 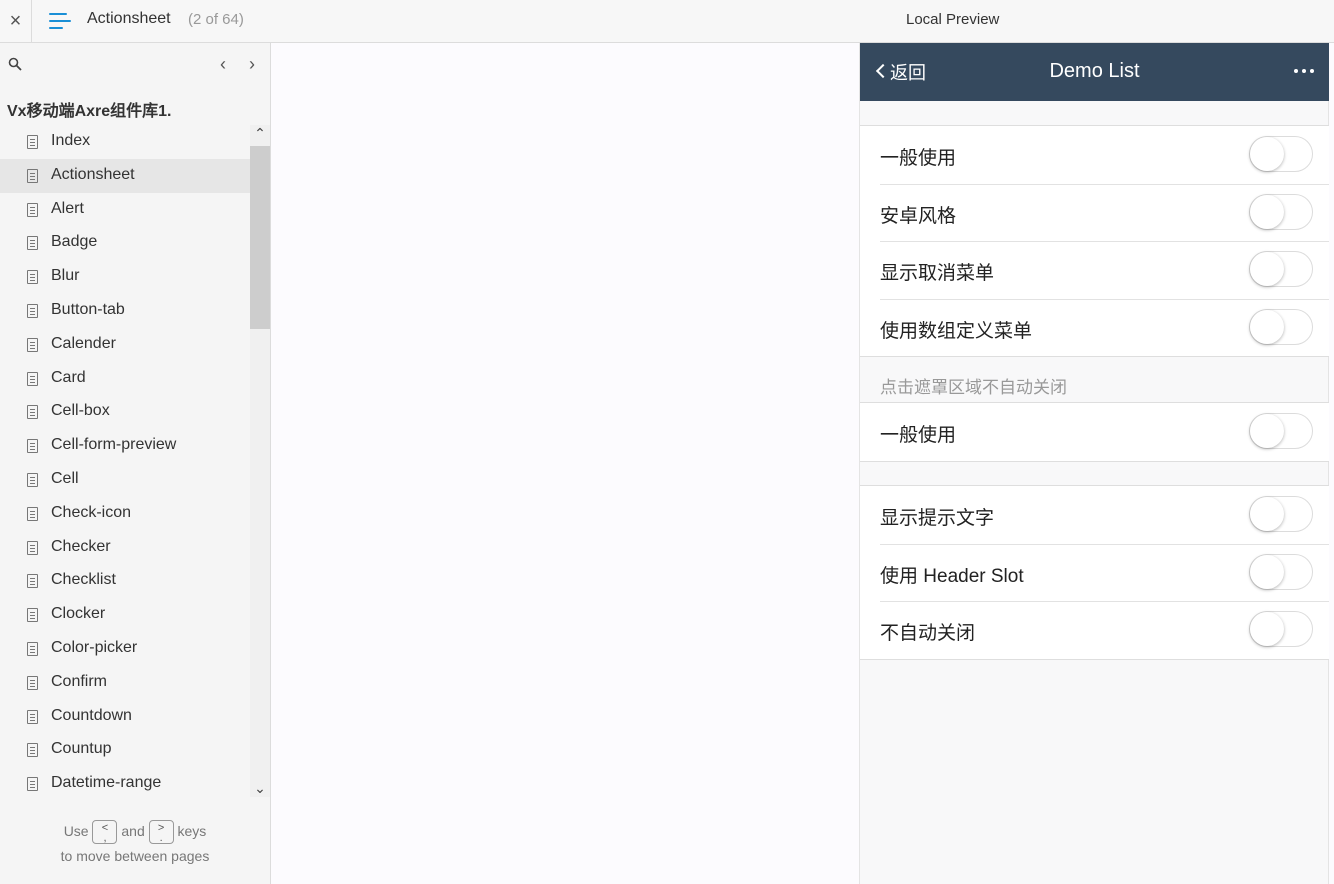 What do you see at coordinates (260, 135) in the screenshot?
I see `scroll-up-chevron-icon: ⌃` at bounding box center [260, 135].